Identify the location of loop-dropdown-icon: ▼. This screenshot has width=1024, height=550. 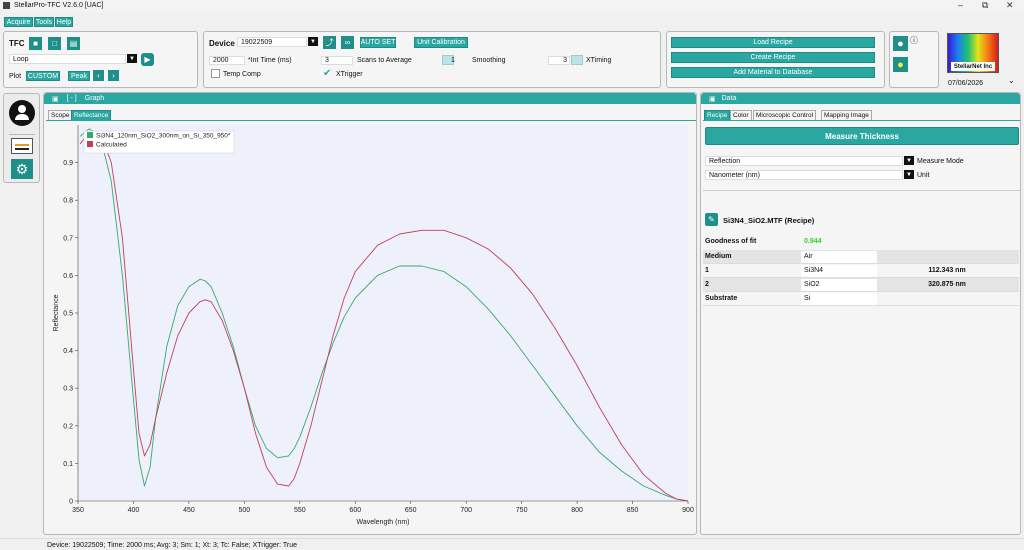
(132, 58).